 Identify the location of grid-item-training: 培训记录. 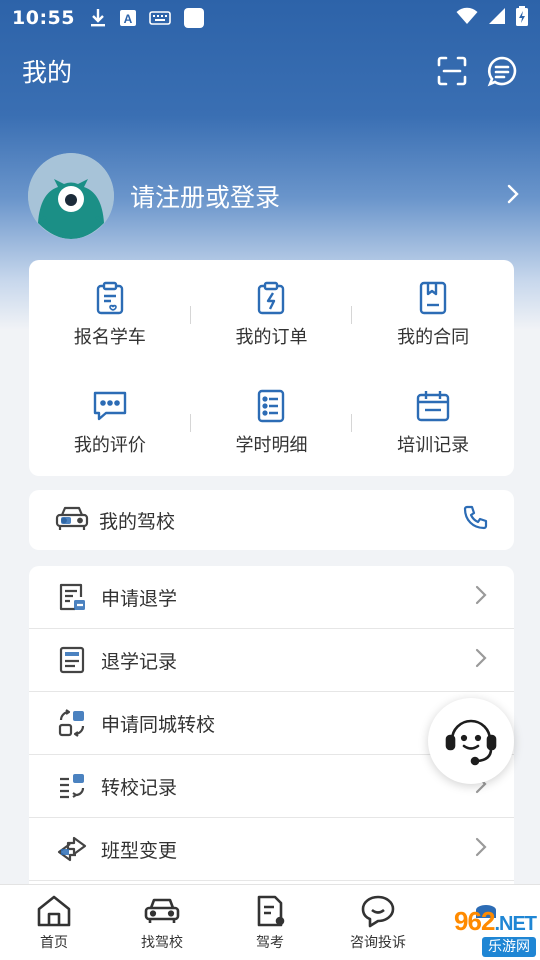
(433, 422).